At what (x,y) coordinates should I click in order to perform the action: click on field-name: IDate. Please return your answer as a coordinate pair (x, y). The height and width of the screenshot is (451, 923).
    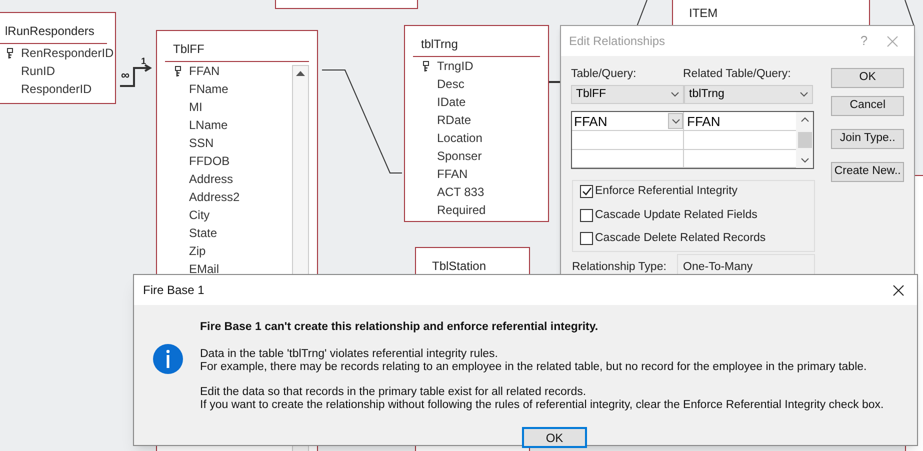
    Looking at the image, I should click on (451, 102).